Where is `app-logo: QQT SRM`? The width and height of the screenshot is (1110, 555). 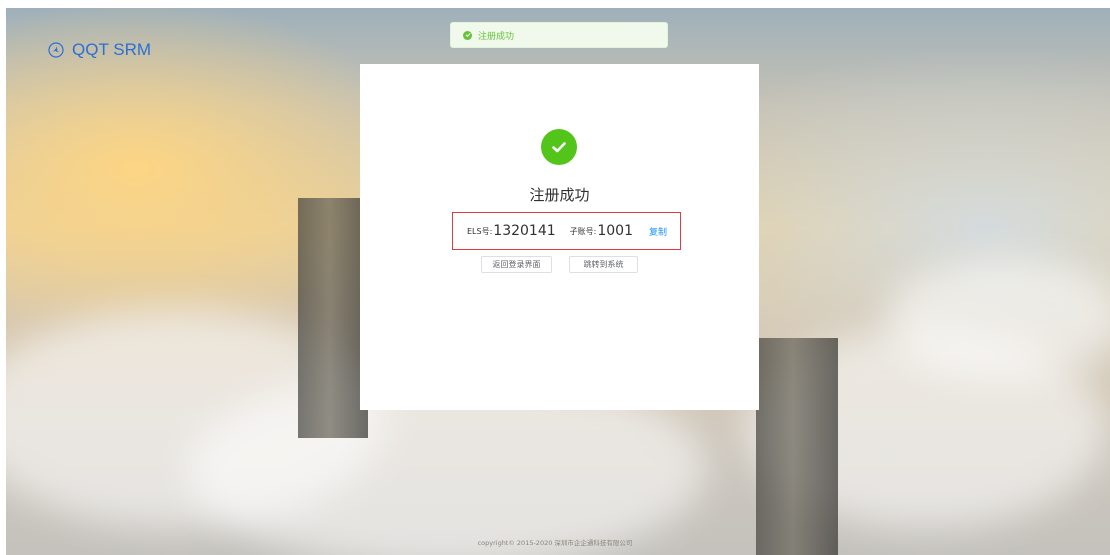
app-logo: QQT SRM is located at coordinates (99, 50).